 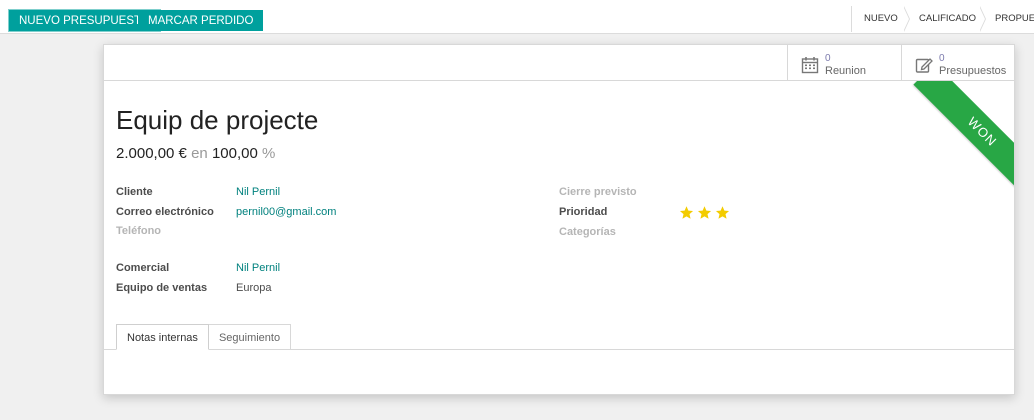 I want to click on customer-label: Cliente, so click(x=134, y=192).